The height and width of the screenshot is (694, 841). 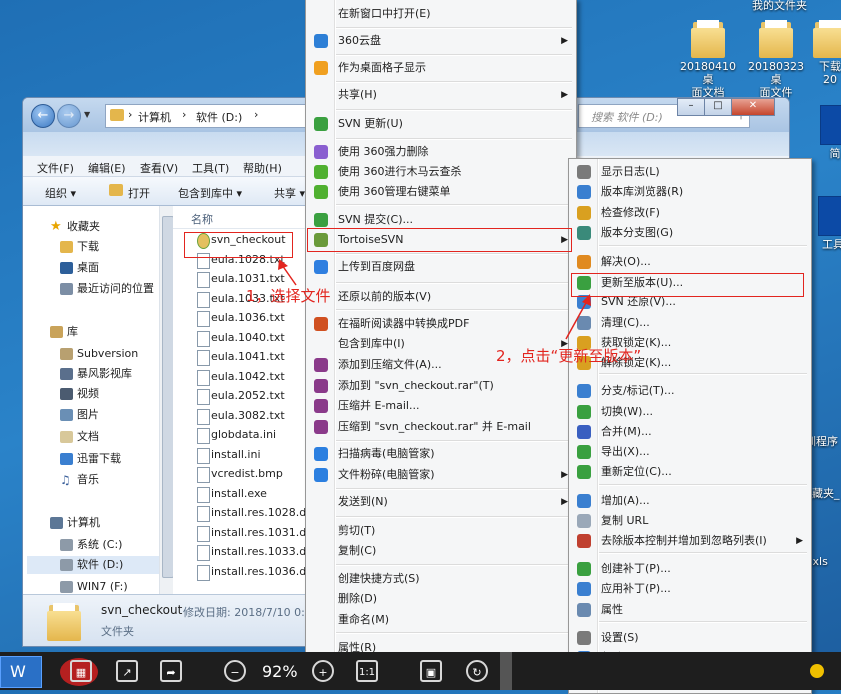 What do you see at coordinates (441, 599) in the screenshot?
I see `menu-item: 删除(D)` at bounding box center [441, 599].